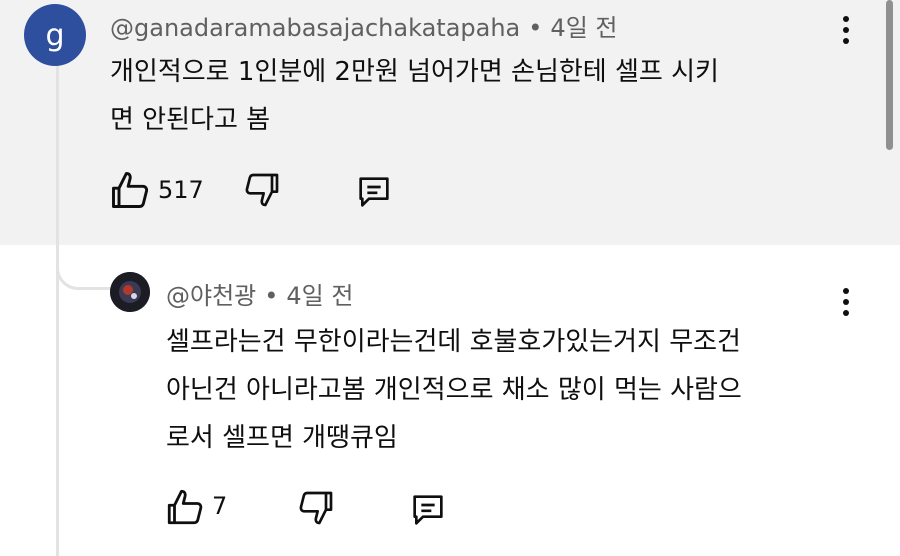 Image resolution: width=900 pixels, height=556 pixels. What do you see at coordinates (846, 30) in the screenshot?
I see `comment-more-button` at bounding box center [846, 30].